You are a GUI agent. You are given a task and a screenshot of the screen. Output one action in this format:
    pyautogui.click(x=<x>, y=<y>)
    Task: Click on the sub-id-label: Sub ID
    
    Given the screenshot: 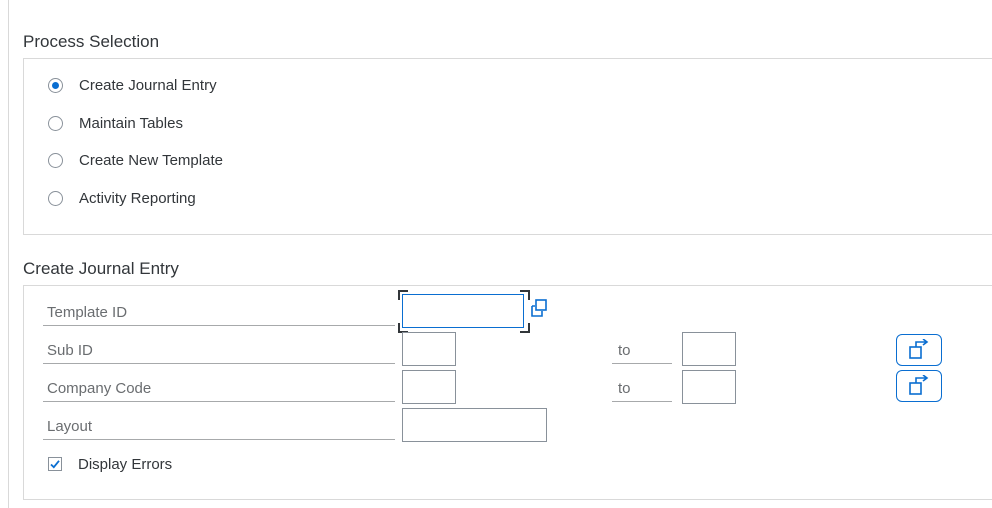 What is the action you would take?
    pyautogui.click(x=219, y=350)
    